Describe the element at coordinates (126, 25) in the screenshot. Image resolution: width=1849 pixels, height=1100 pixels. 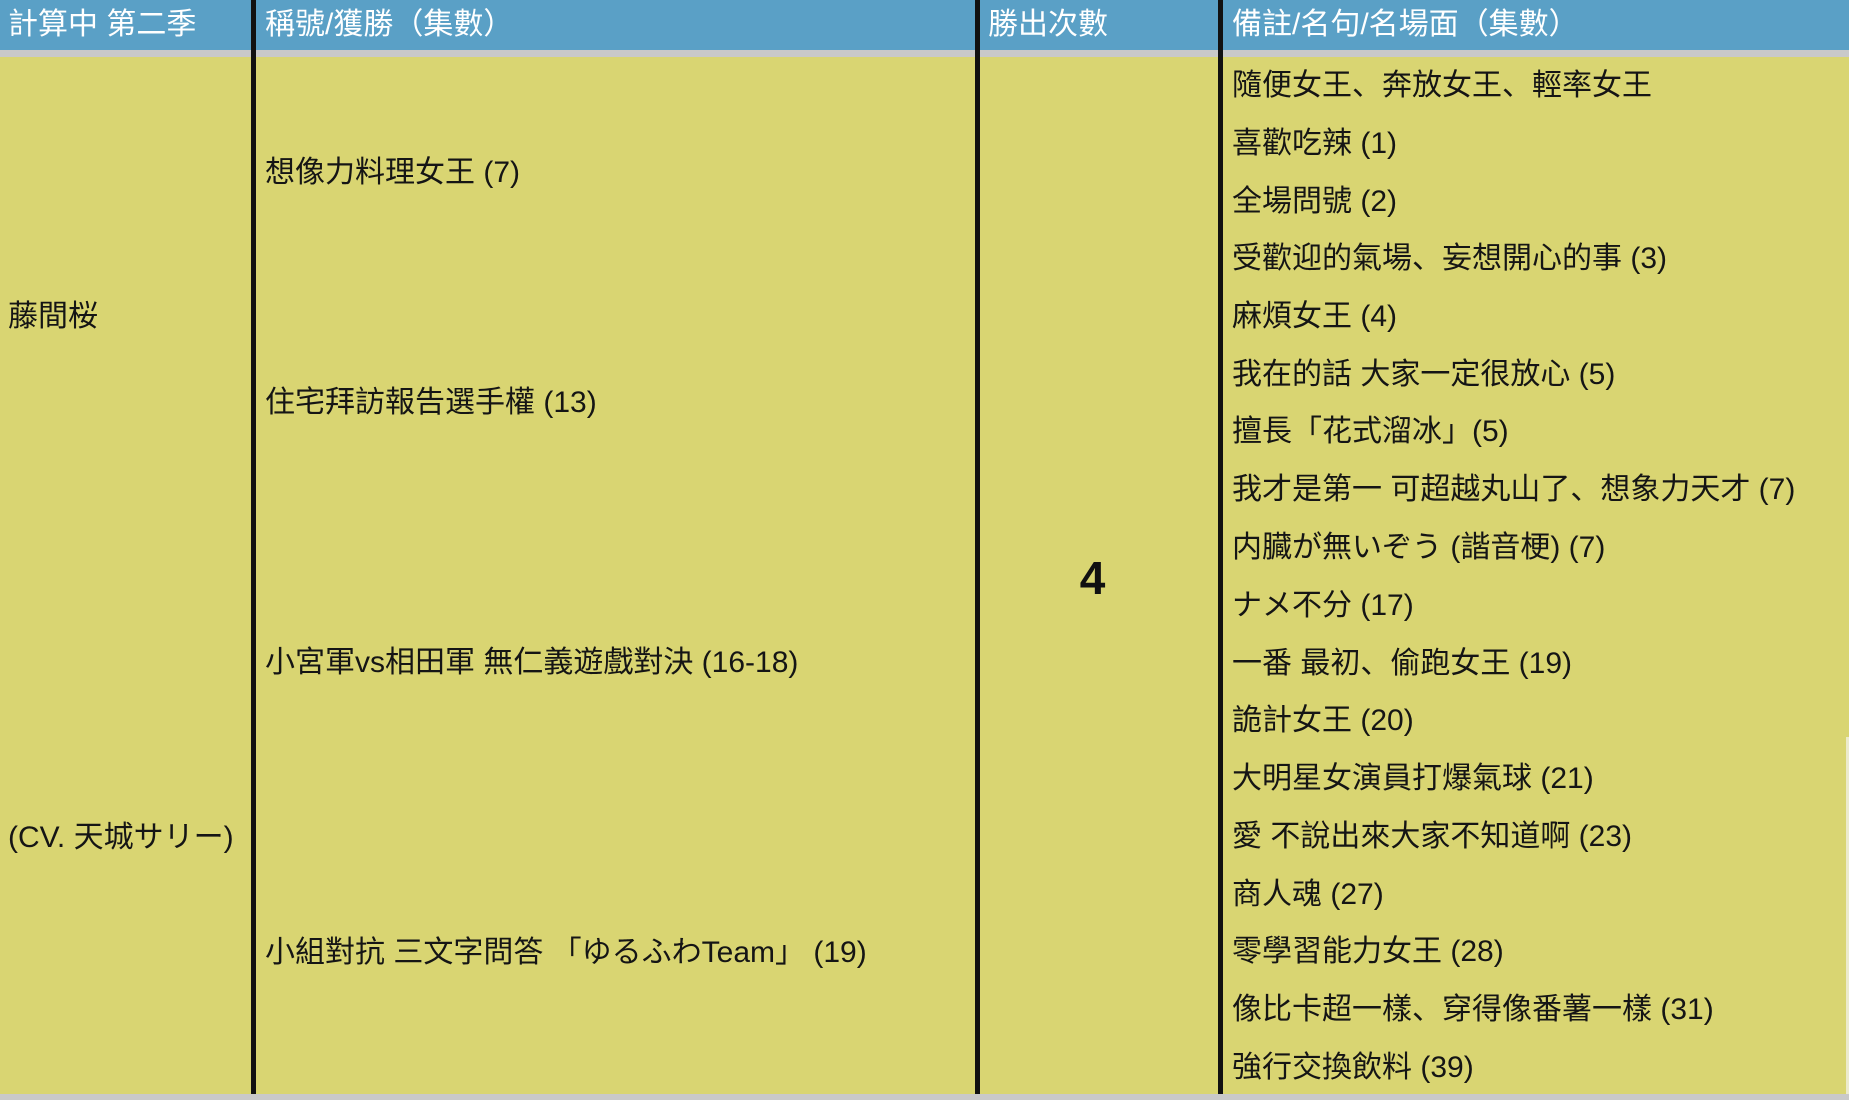
I see `header-character: 計算中 第二季` at that location.